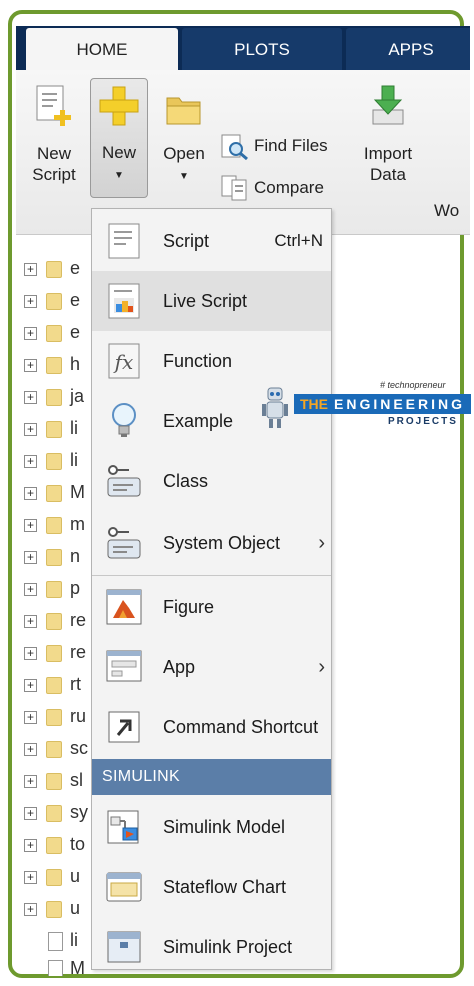  Describe the element at coordinates (198, 420) in the screenshot. I see `menu-item-label: Example` at that location.